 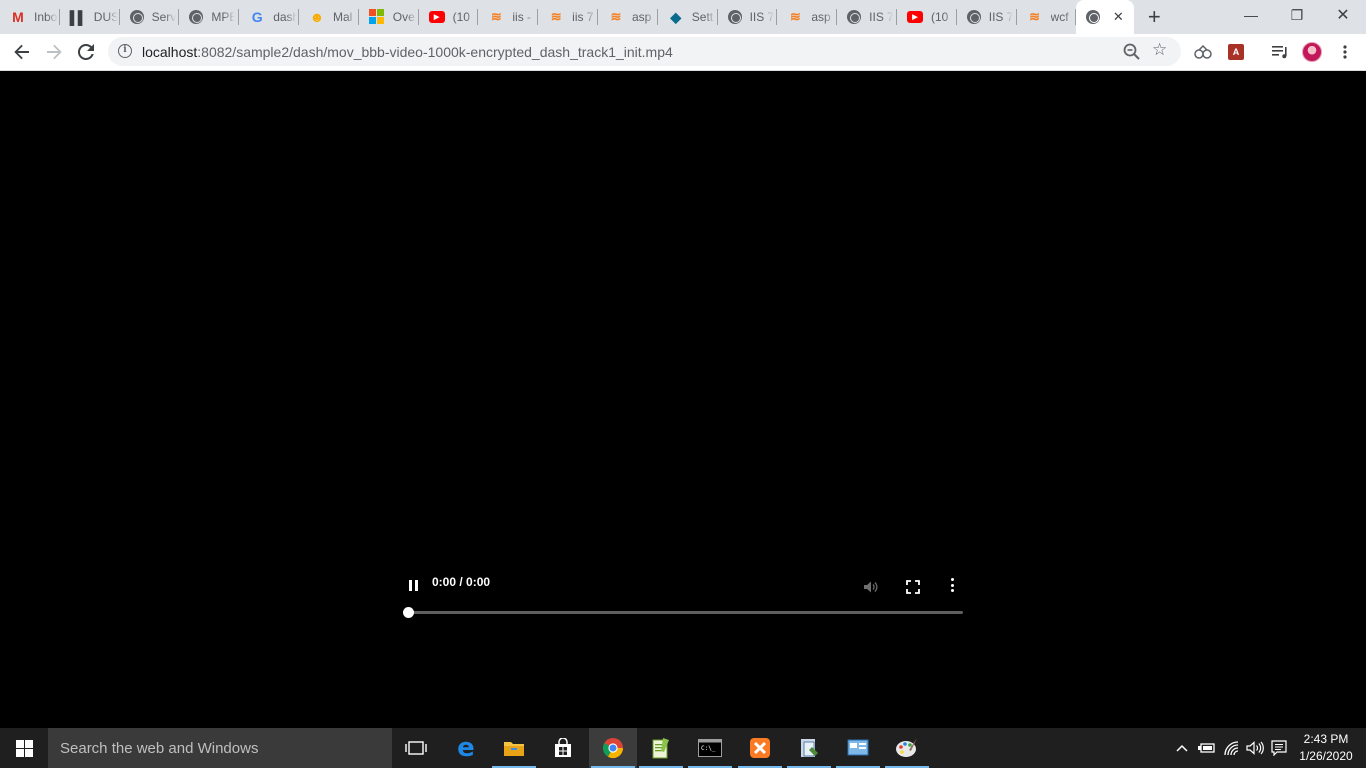 I want to click on window-controls: — ❐ ✕, so click(x=1297, y=15).